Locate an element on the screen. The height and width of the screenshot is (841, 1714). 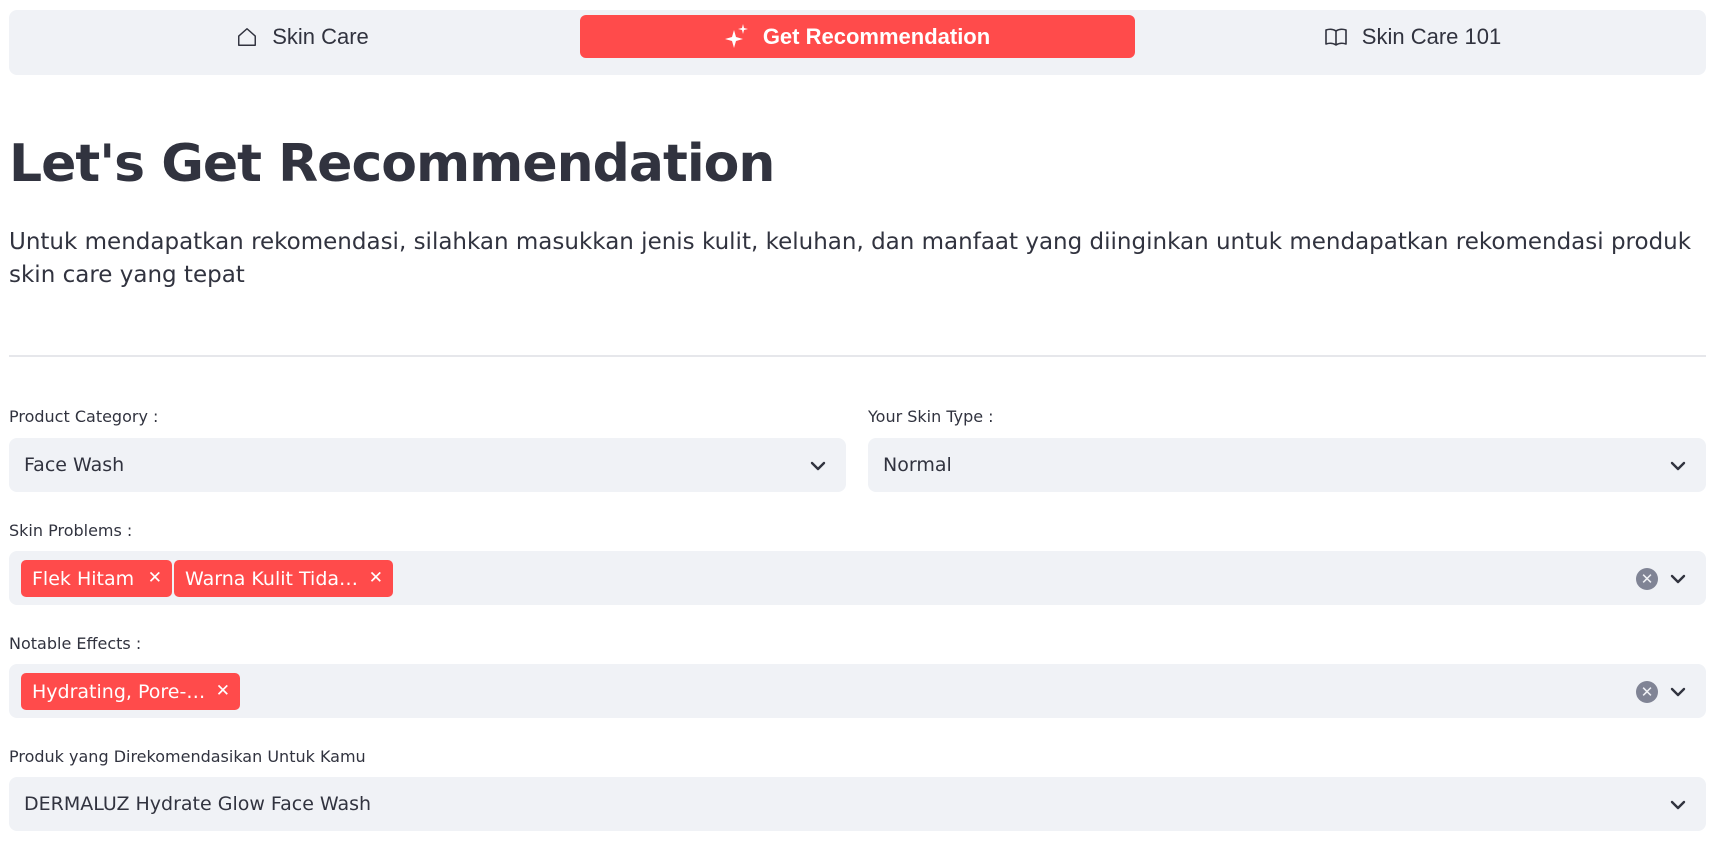
tag-chip: Hydrating, Pore-… ✕ is located at coordinates (130, 691).